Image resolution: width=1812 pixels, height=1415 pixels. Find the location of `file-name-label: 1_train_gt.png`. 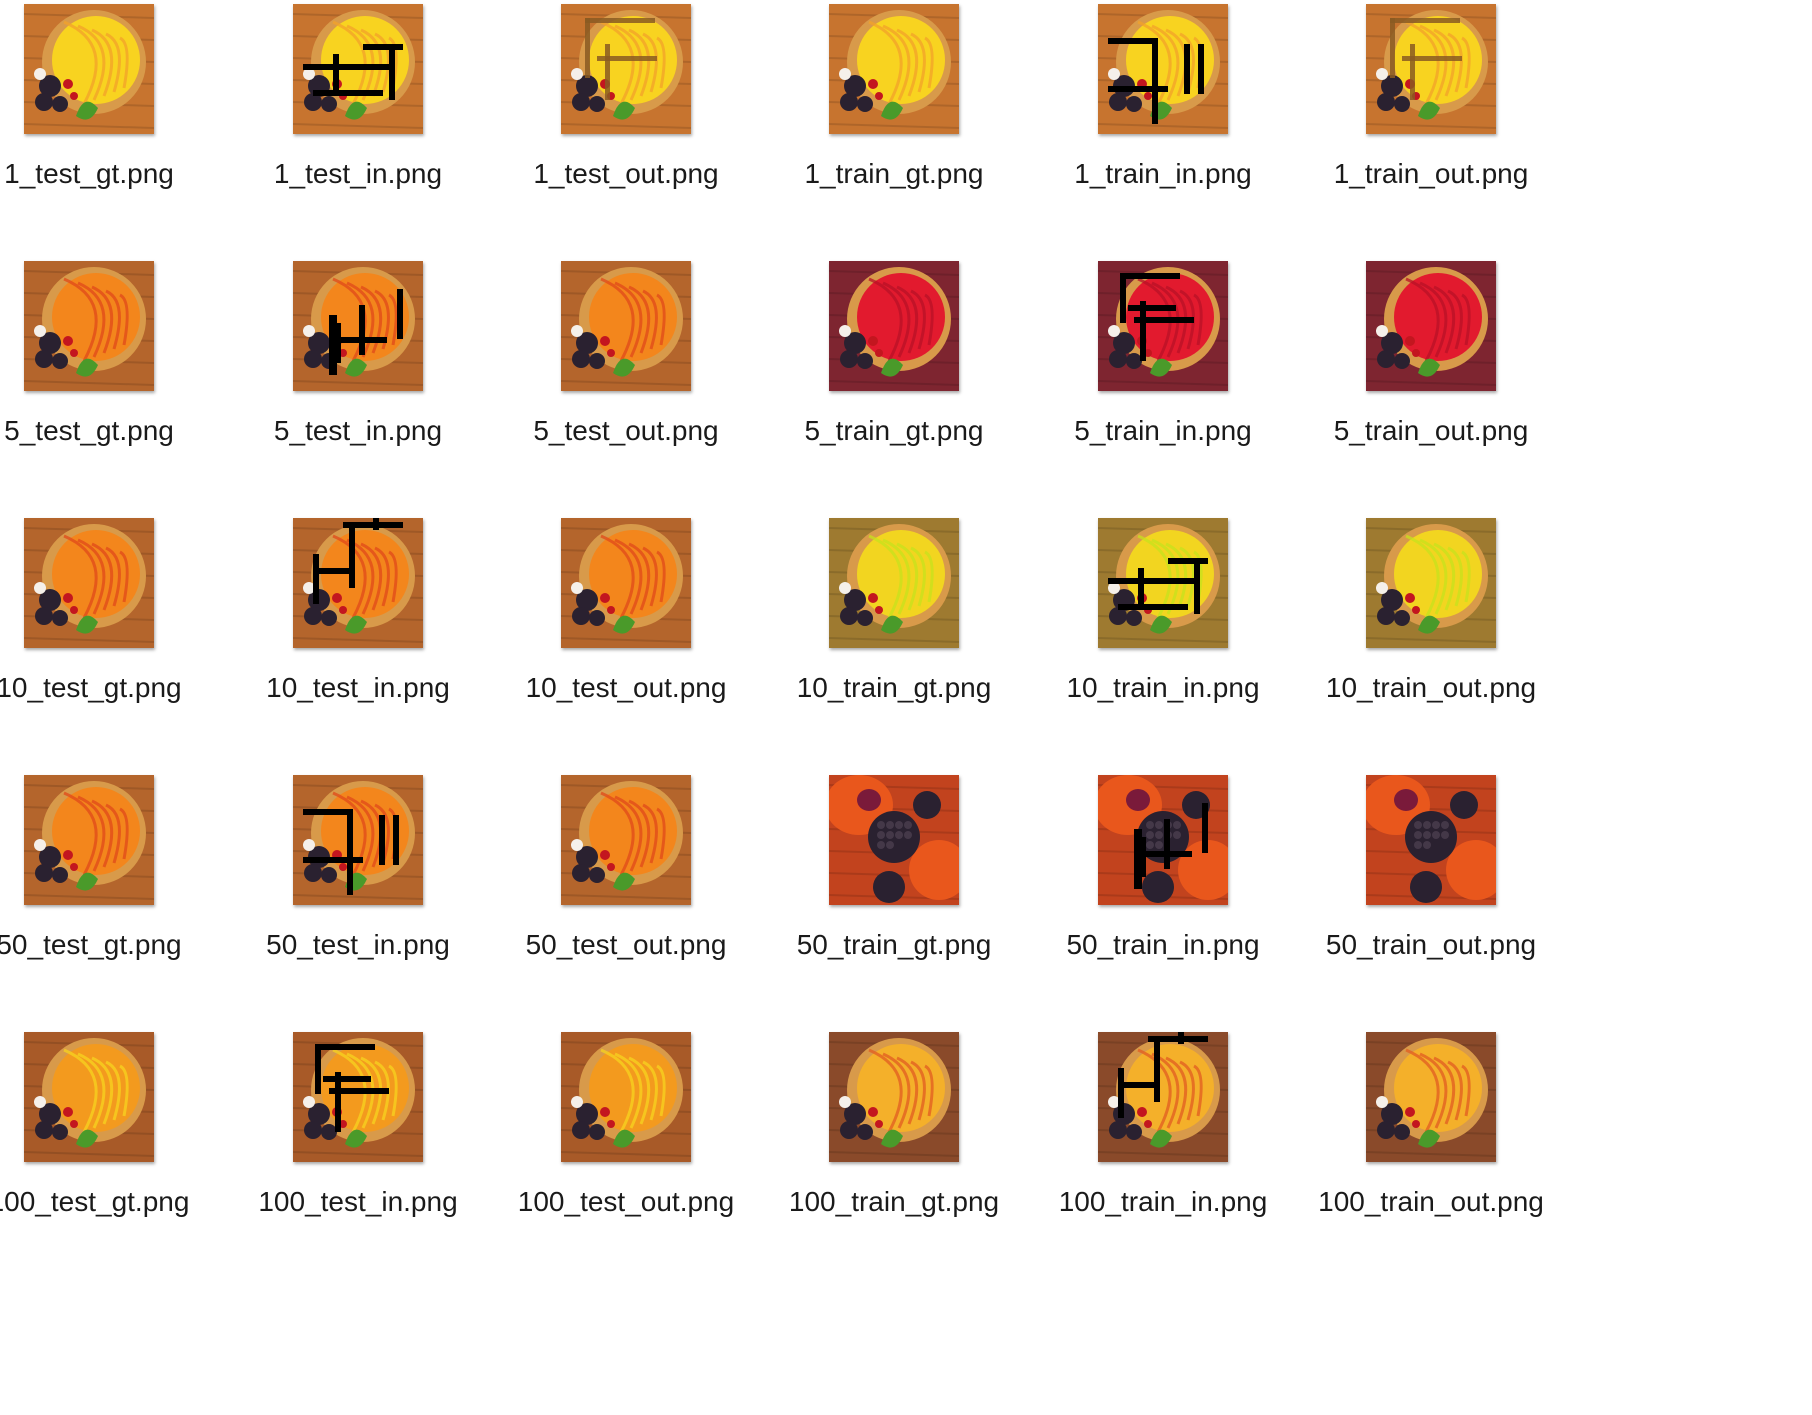

file-name-label: 1_train_gt.png is located at coordinates (894, 173).